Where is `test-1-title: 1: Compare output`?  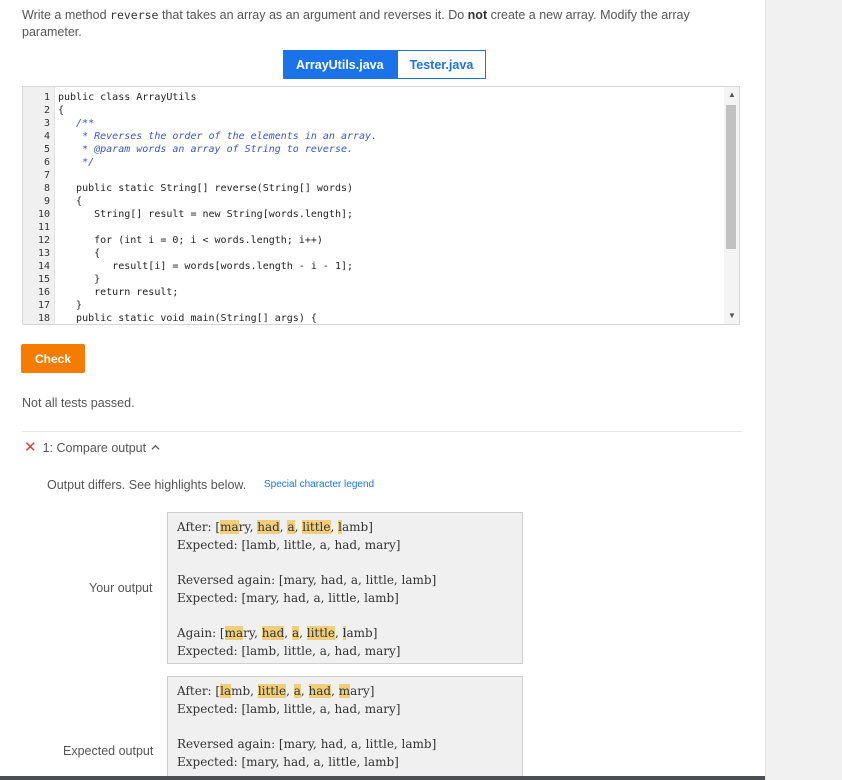
test-1-title: 1: Compare output is located at coordinates (94, 447).